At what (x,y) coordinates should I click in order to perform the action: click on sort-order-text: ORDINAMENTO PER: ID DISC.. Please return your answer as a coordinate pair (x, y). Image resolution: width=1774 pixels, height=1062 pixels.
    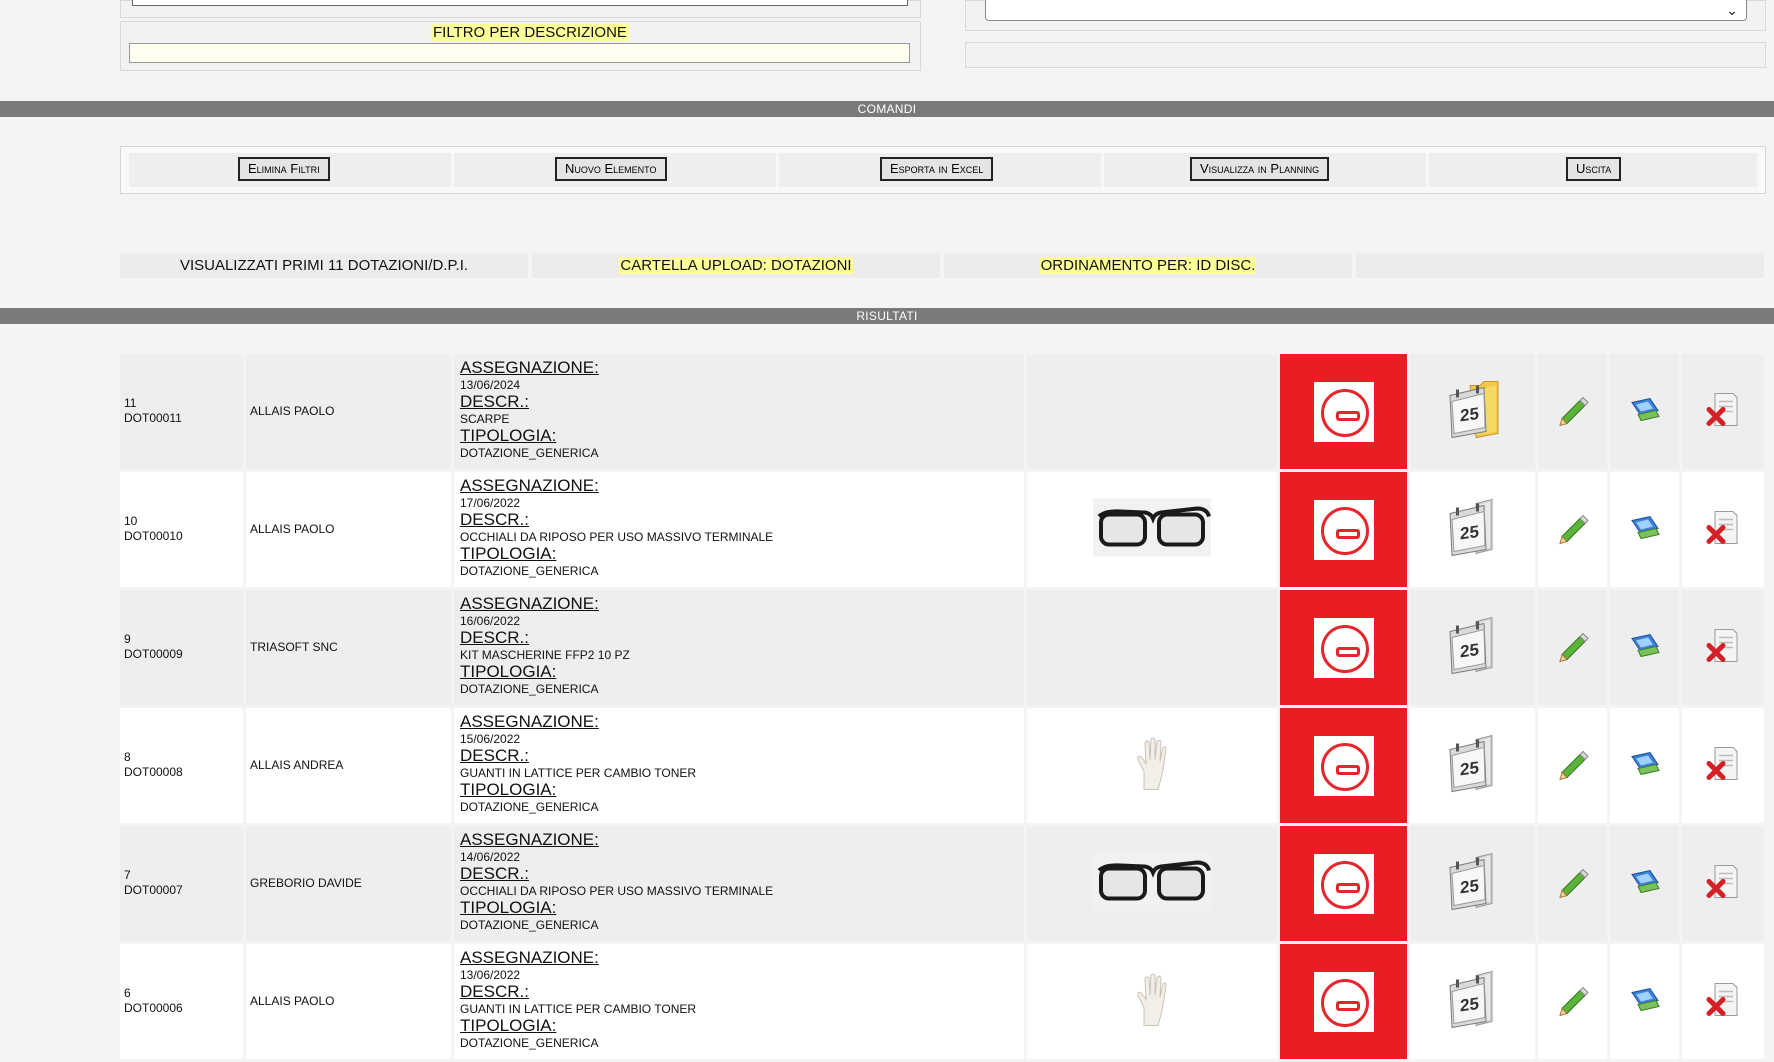
    Looking at the image, I should click on (1148, 265).